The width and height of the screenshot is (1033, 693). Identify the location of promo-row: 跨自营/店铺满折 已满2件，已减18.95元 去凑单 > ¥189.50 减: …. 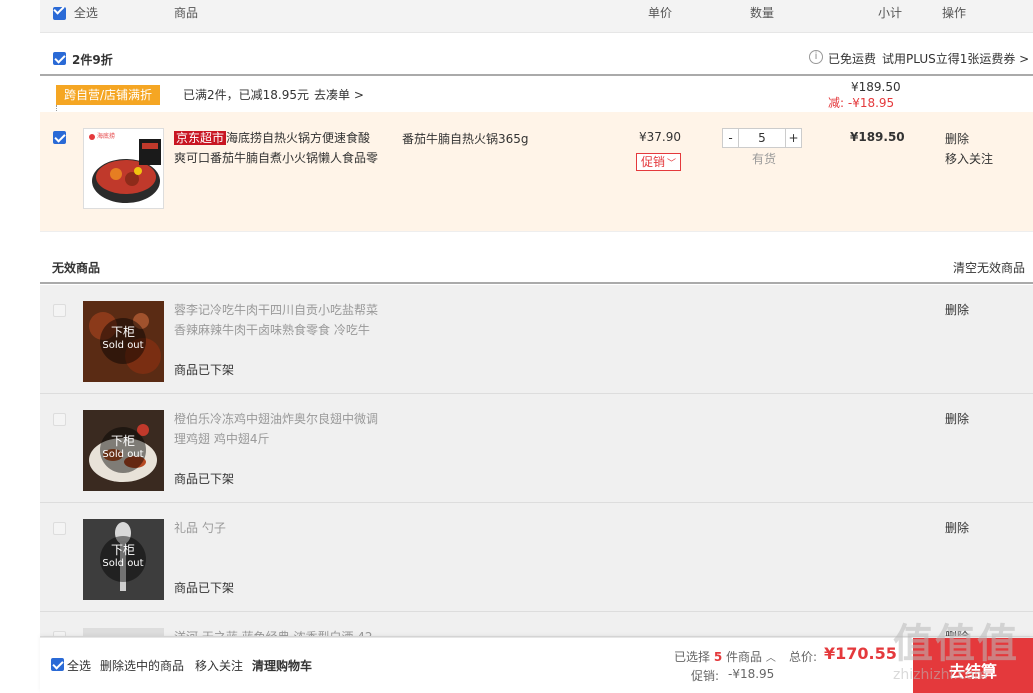
(536, 110).